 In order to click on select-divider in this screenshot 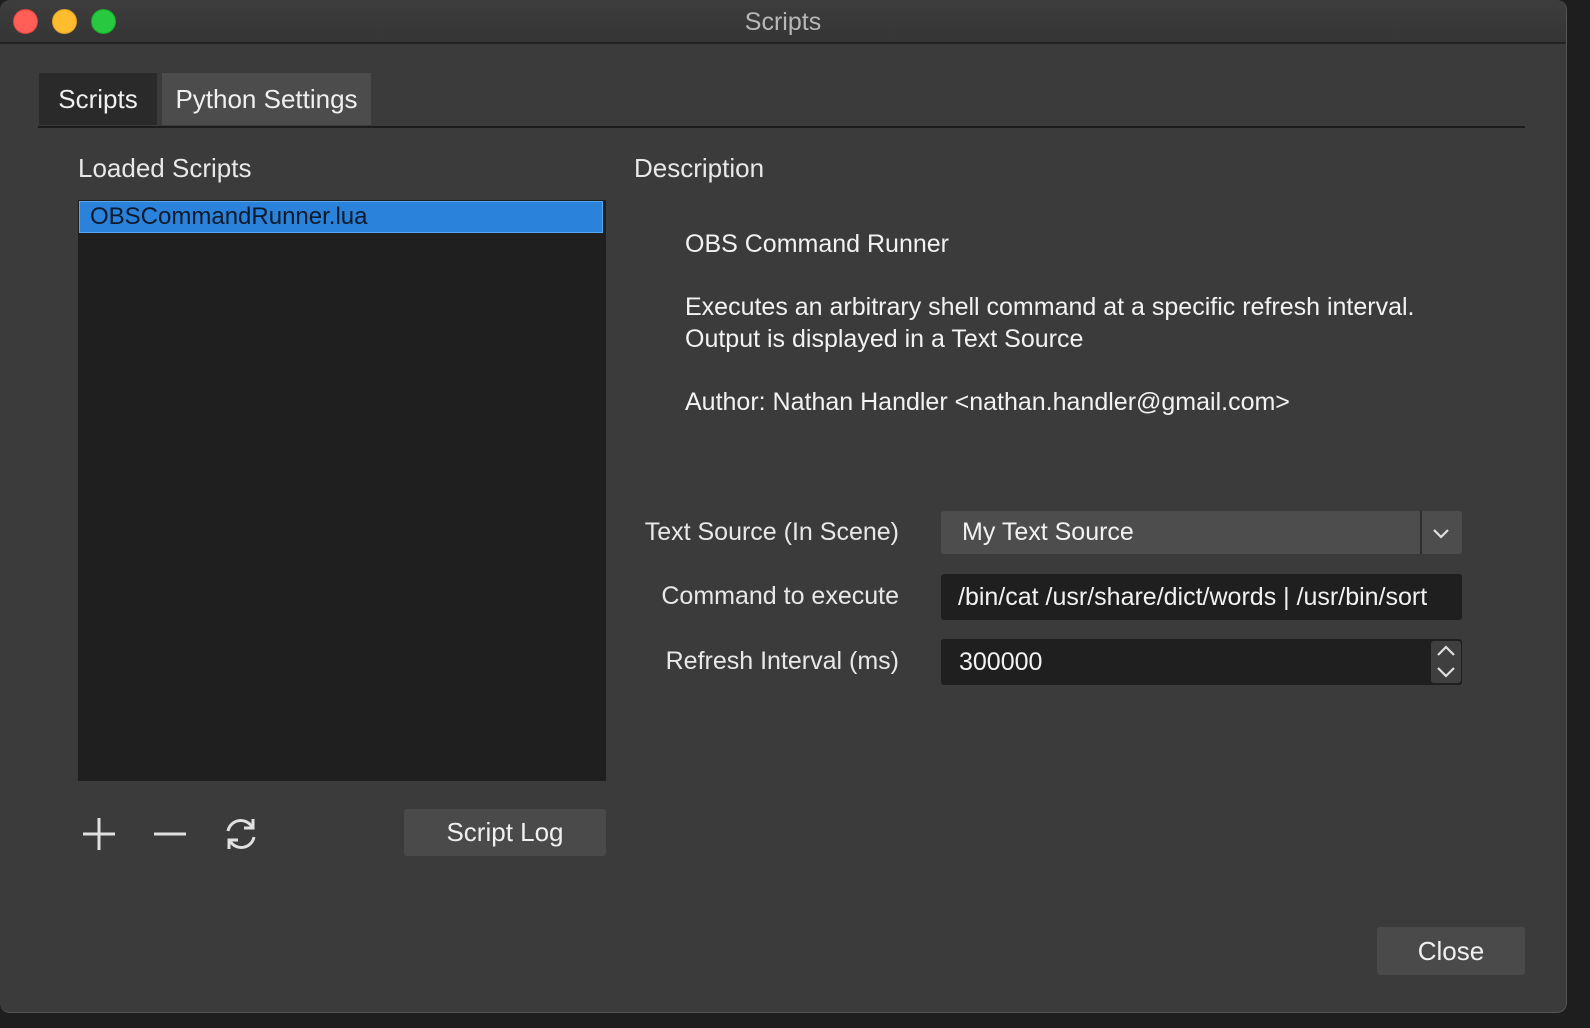, I will do `click(1421, 532)`.